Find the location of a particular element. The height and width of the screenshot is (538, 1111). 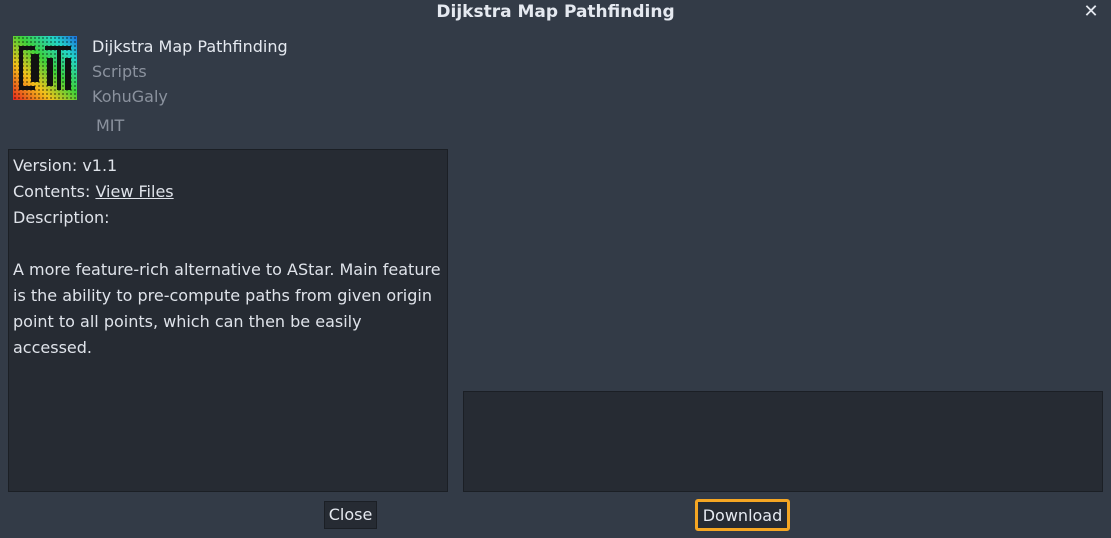

download-button: Download is located at coordinates (742, 515).